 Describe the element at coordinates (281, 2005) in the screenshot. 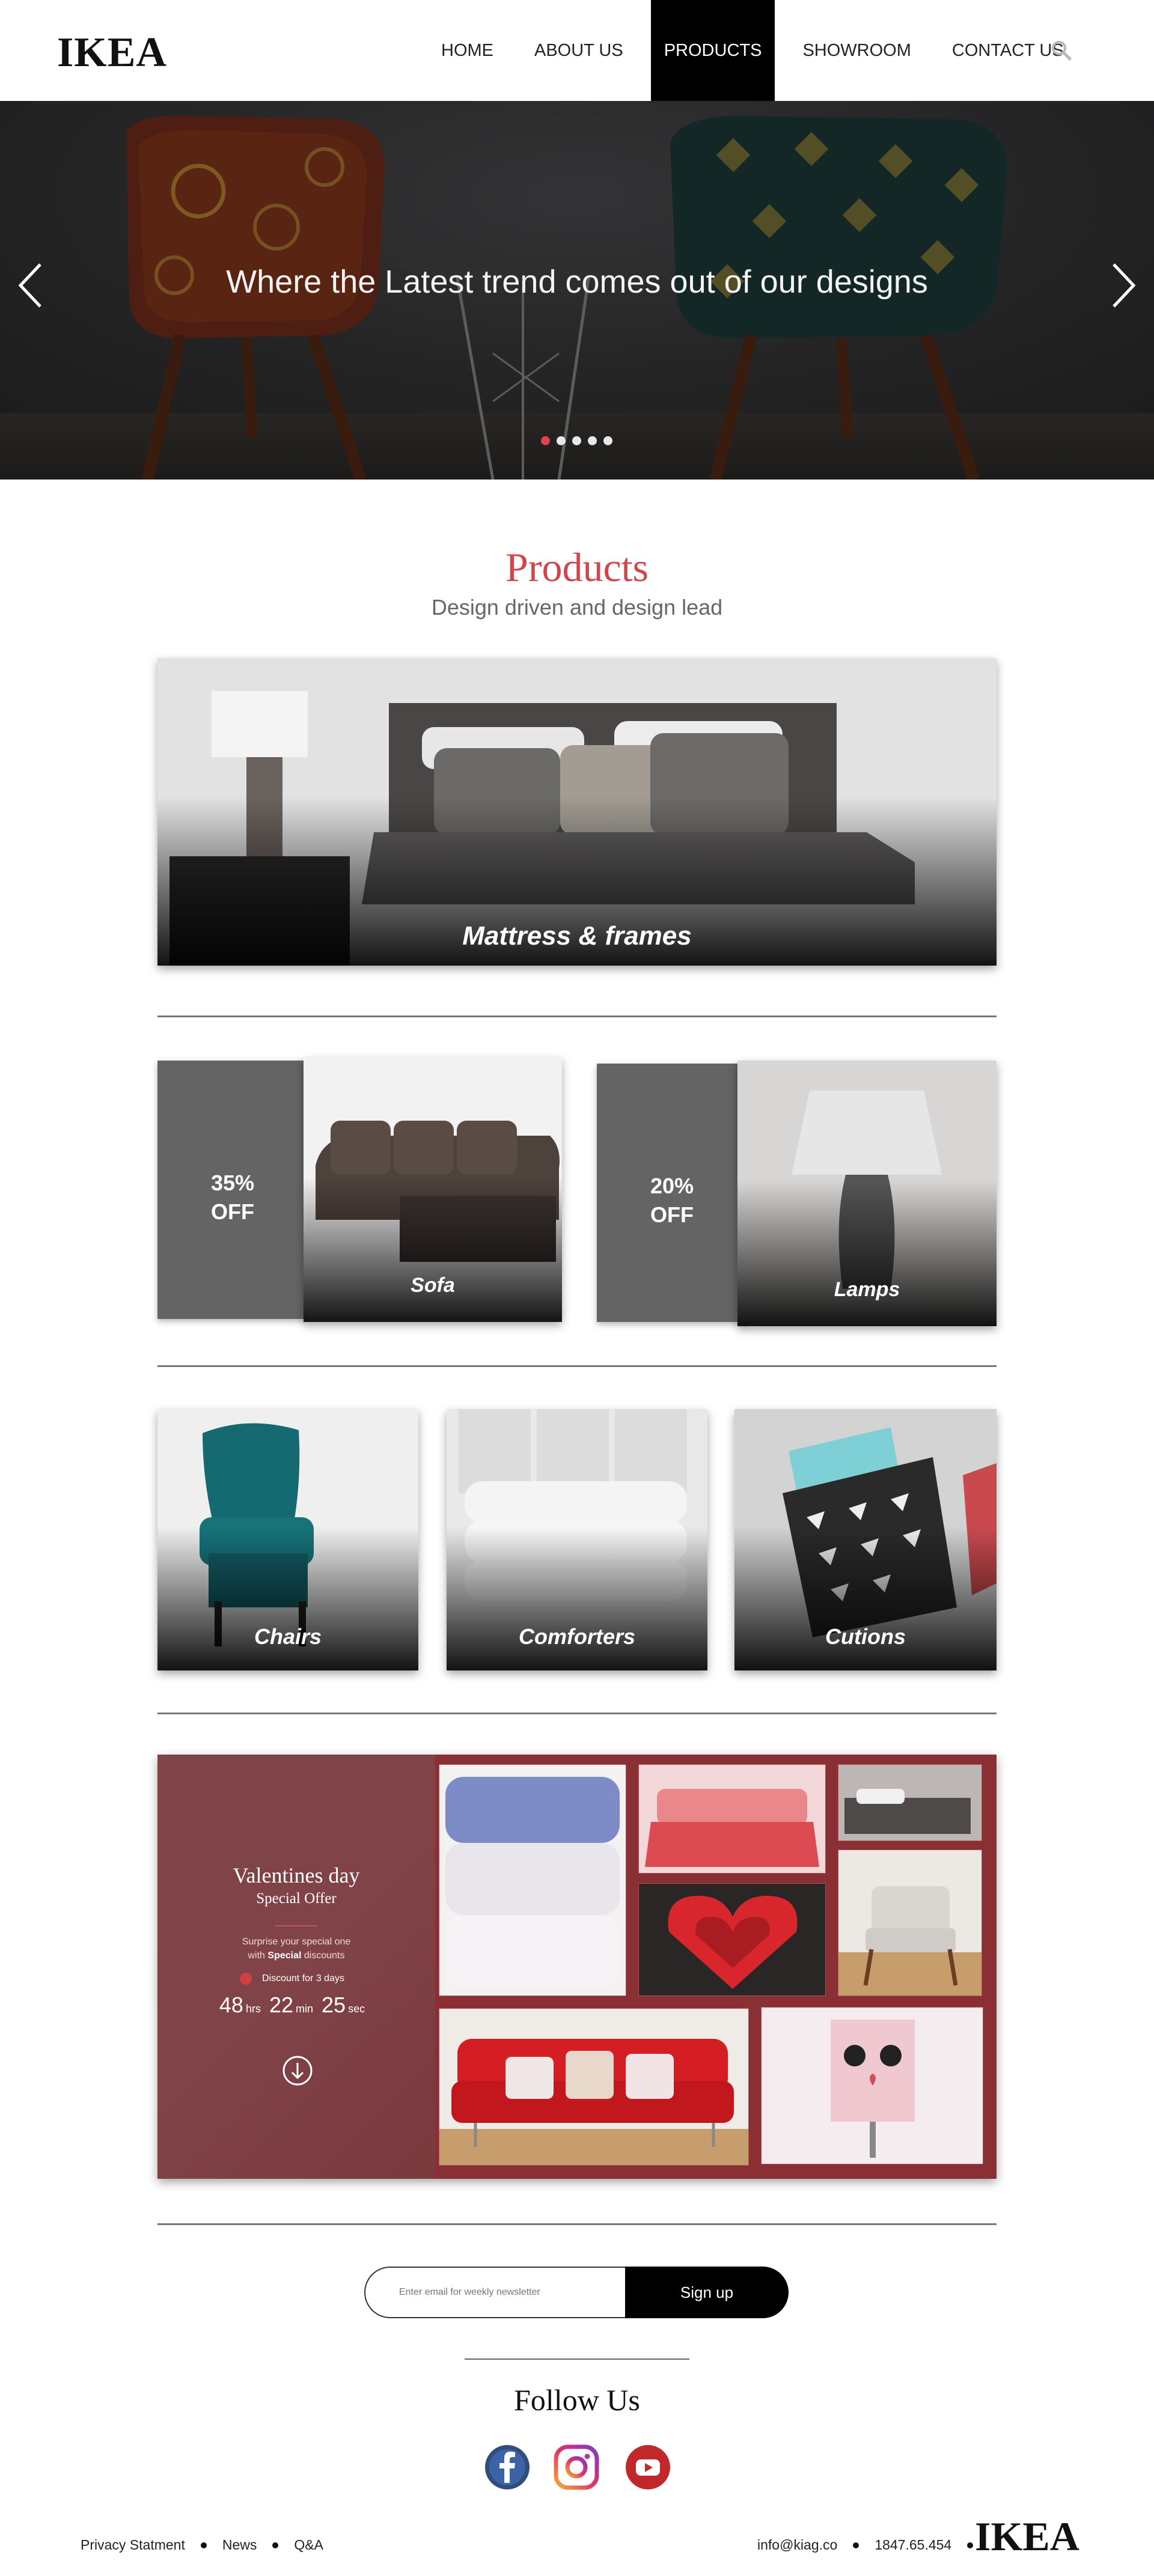

I see `countdown-minutes: 22` at that location.